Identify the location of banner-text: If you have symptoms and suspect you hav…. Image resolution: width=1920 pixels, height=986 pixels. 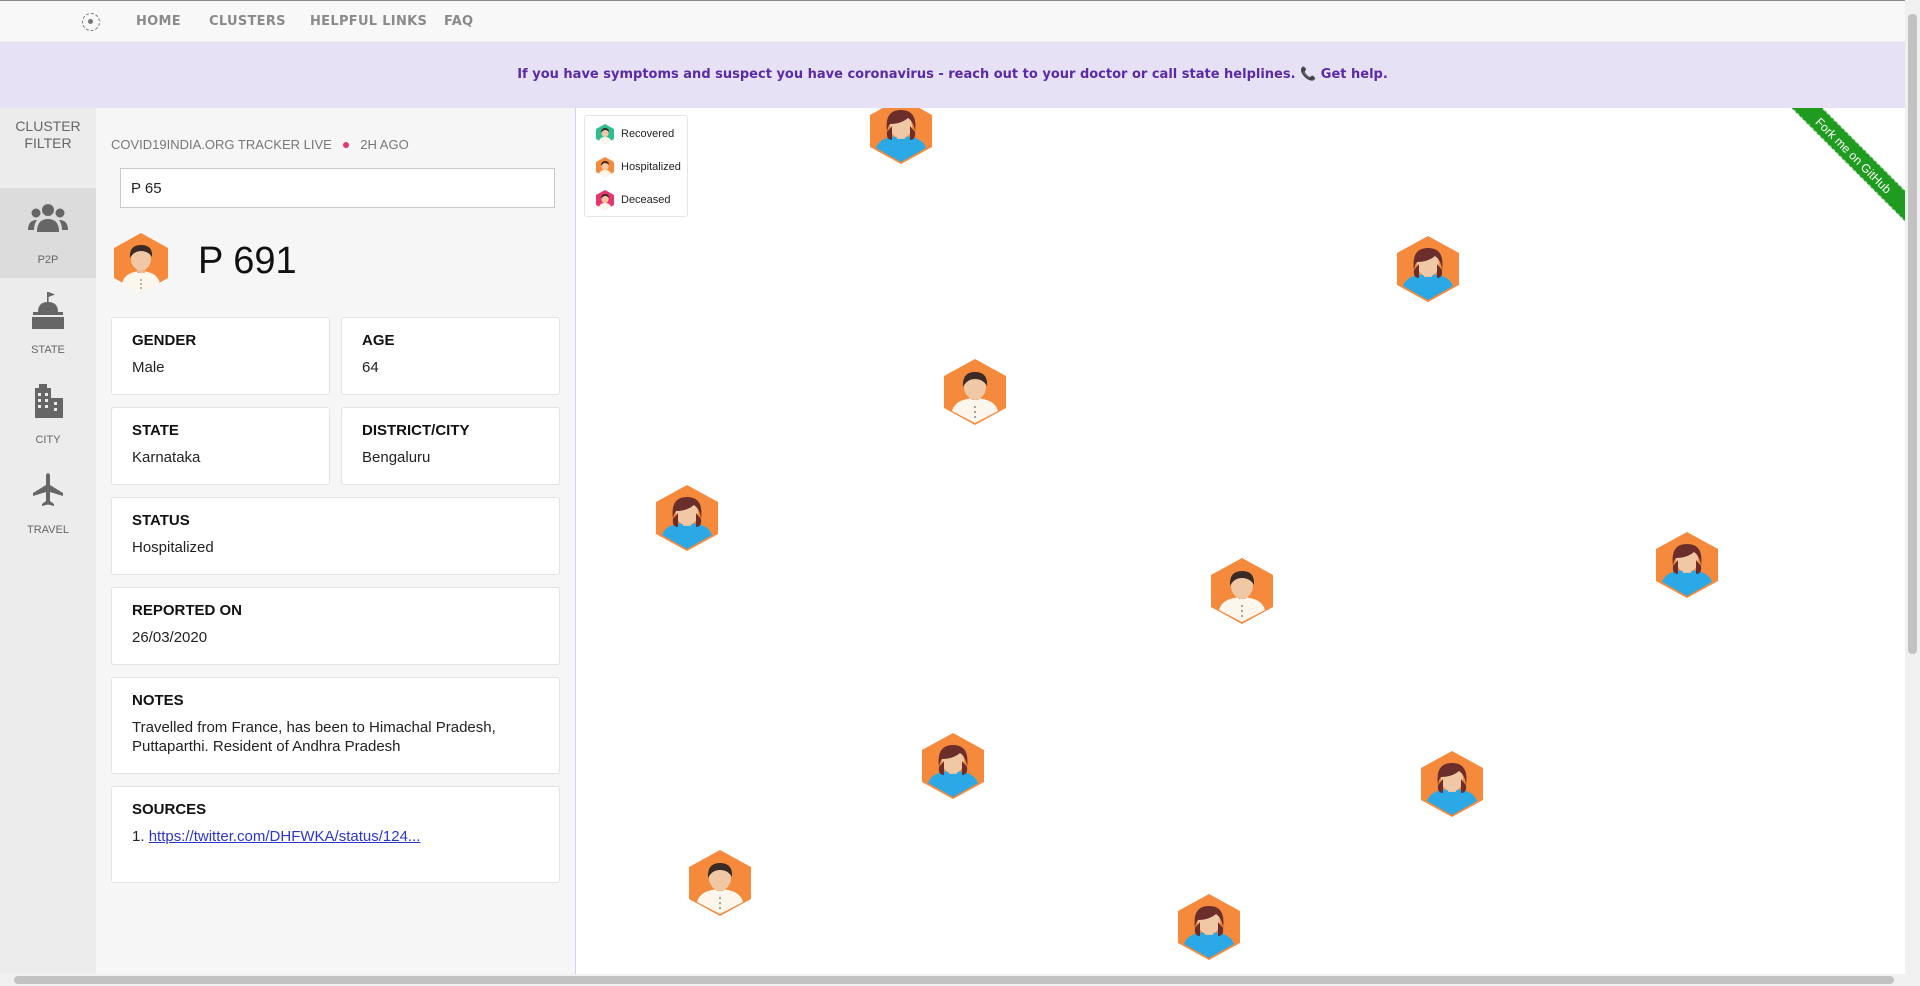
(919, 74).